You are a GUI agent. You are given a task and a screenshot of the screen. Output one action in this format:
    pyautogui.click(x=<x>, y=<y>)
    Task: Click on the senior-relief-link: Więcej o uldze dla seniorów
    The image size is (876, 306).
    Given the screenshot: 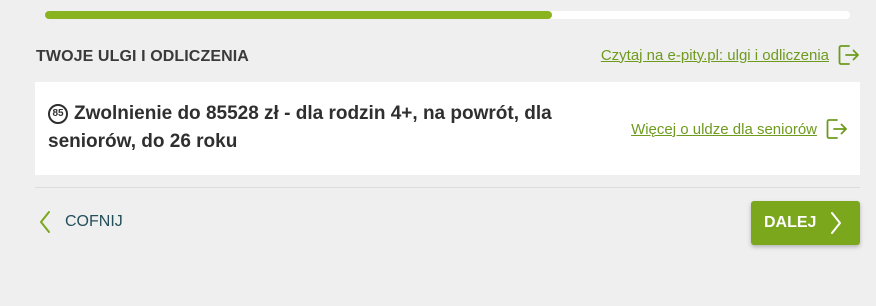 What is the action you would take?
    pyautogui.click(x=739, y=129)
    